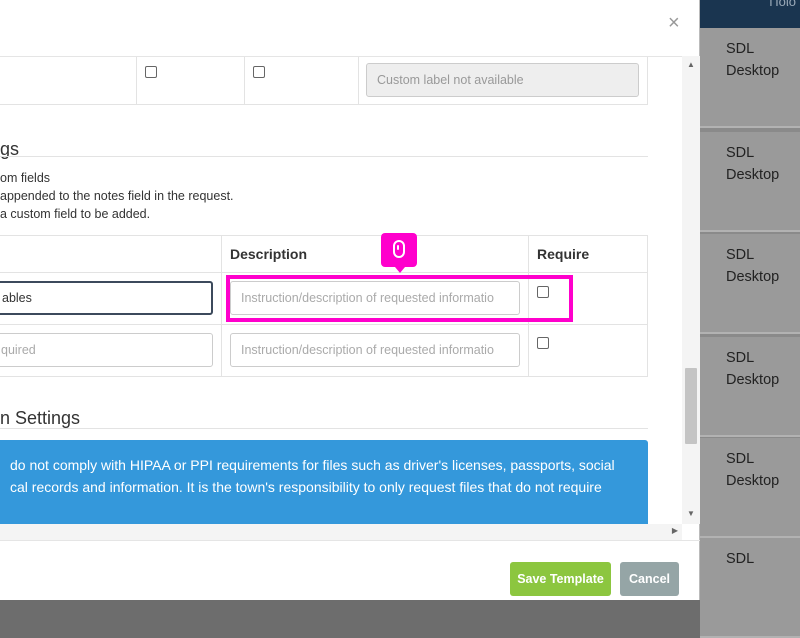 The image size is (800, 638). I want to click on scroll-down-icon: ▼, so click(691, 513).